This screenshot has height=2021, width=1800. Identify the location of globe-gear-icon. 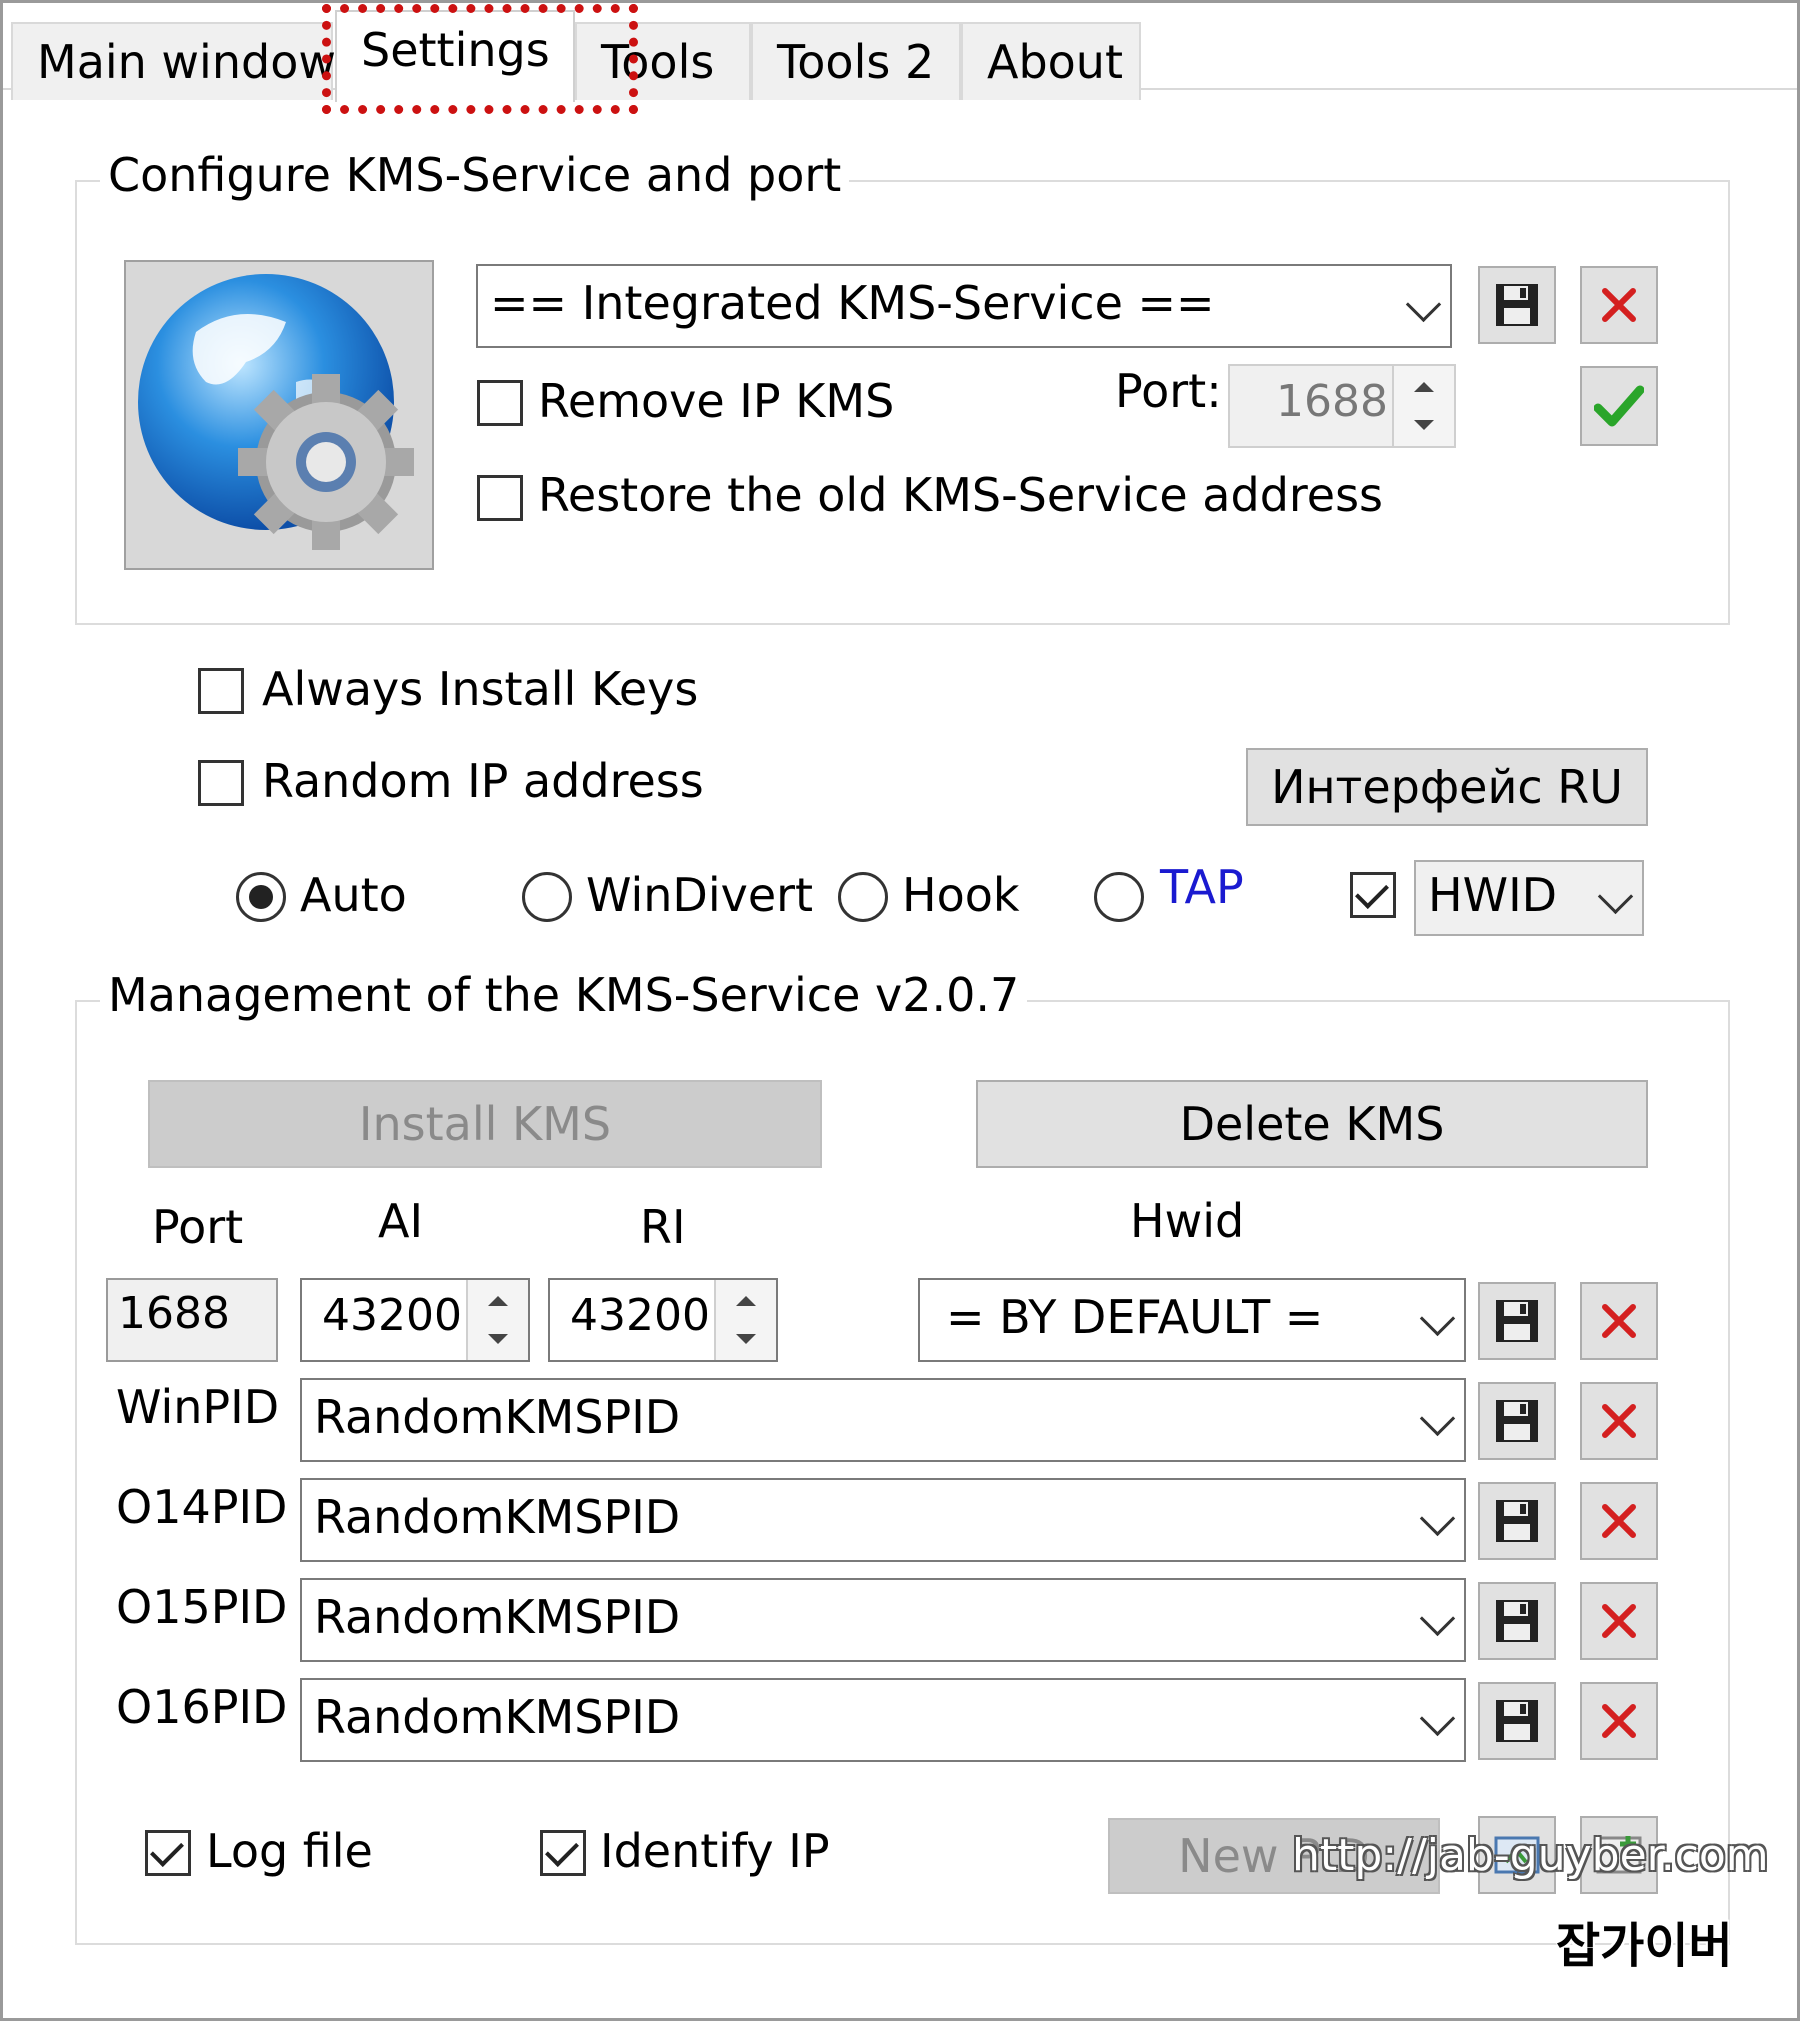
(279, 415).